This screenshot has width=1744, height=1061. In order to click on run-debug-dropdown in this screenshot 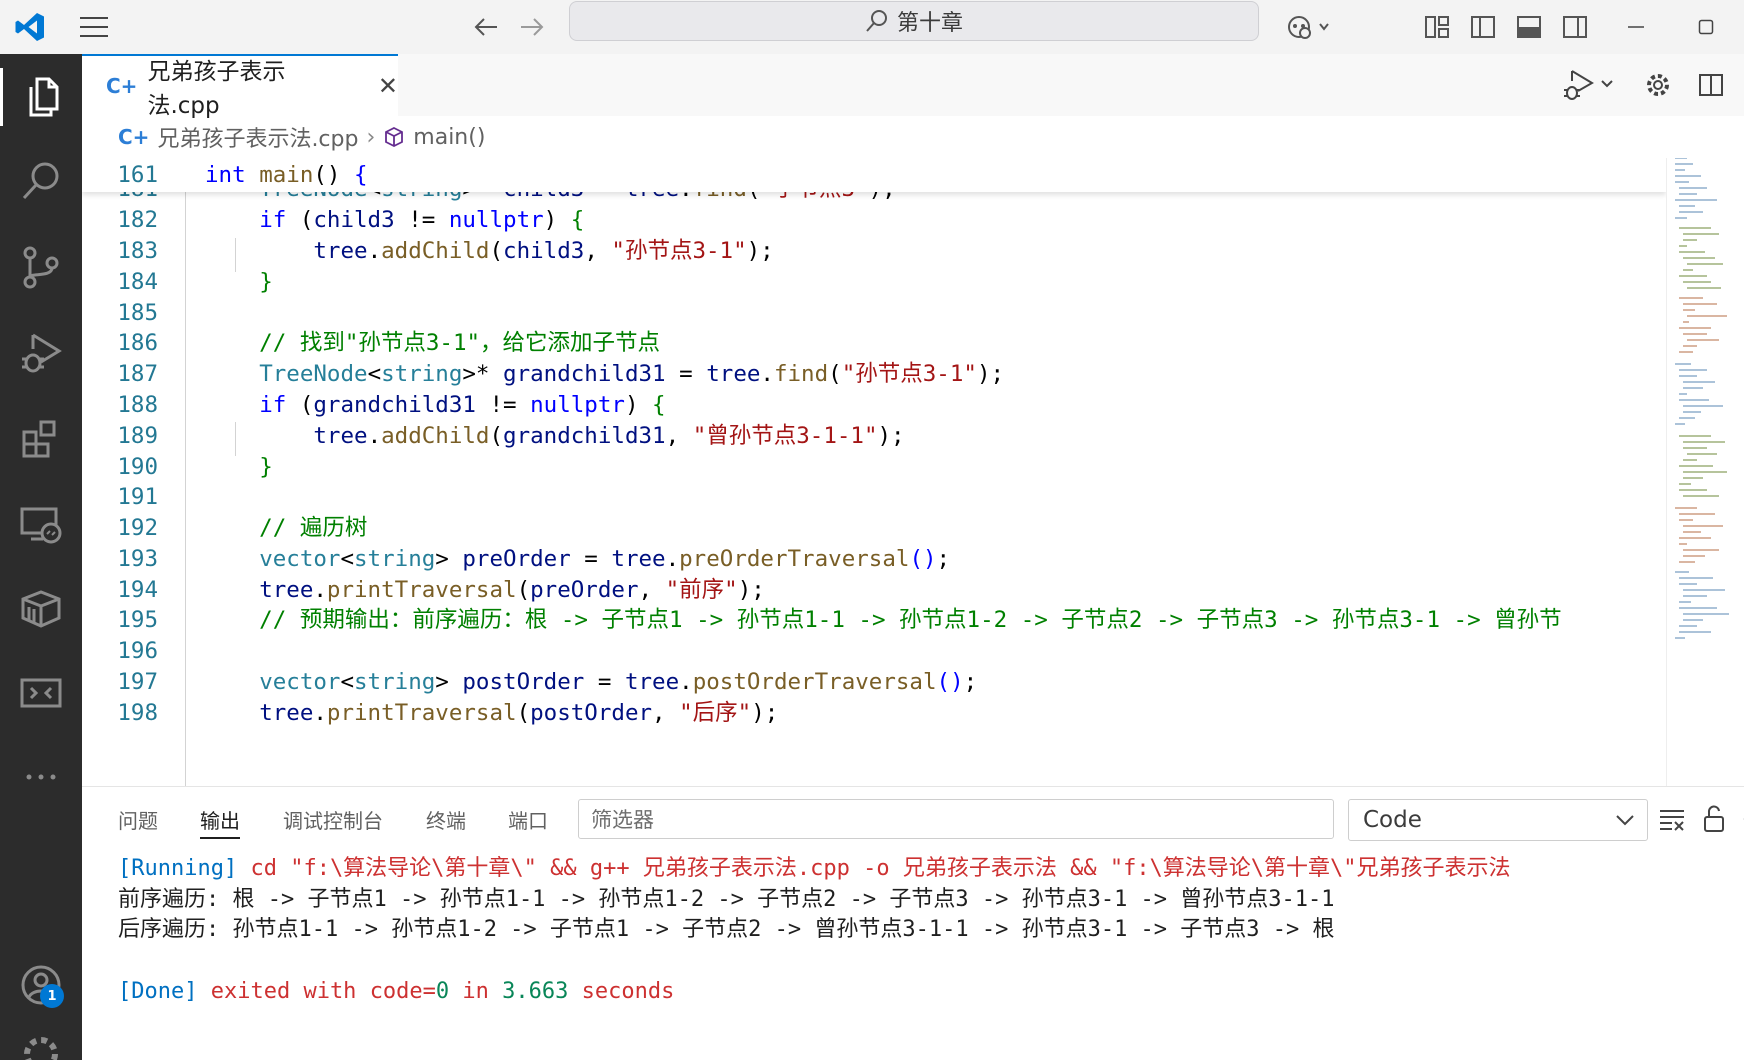, I will do `click(1597, 85)`.